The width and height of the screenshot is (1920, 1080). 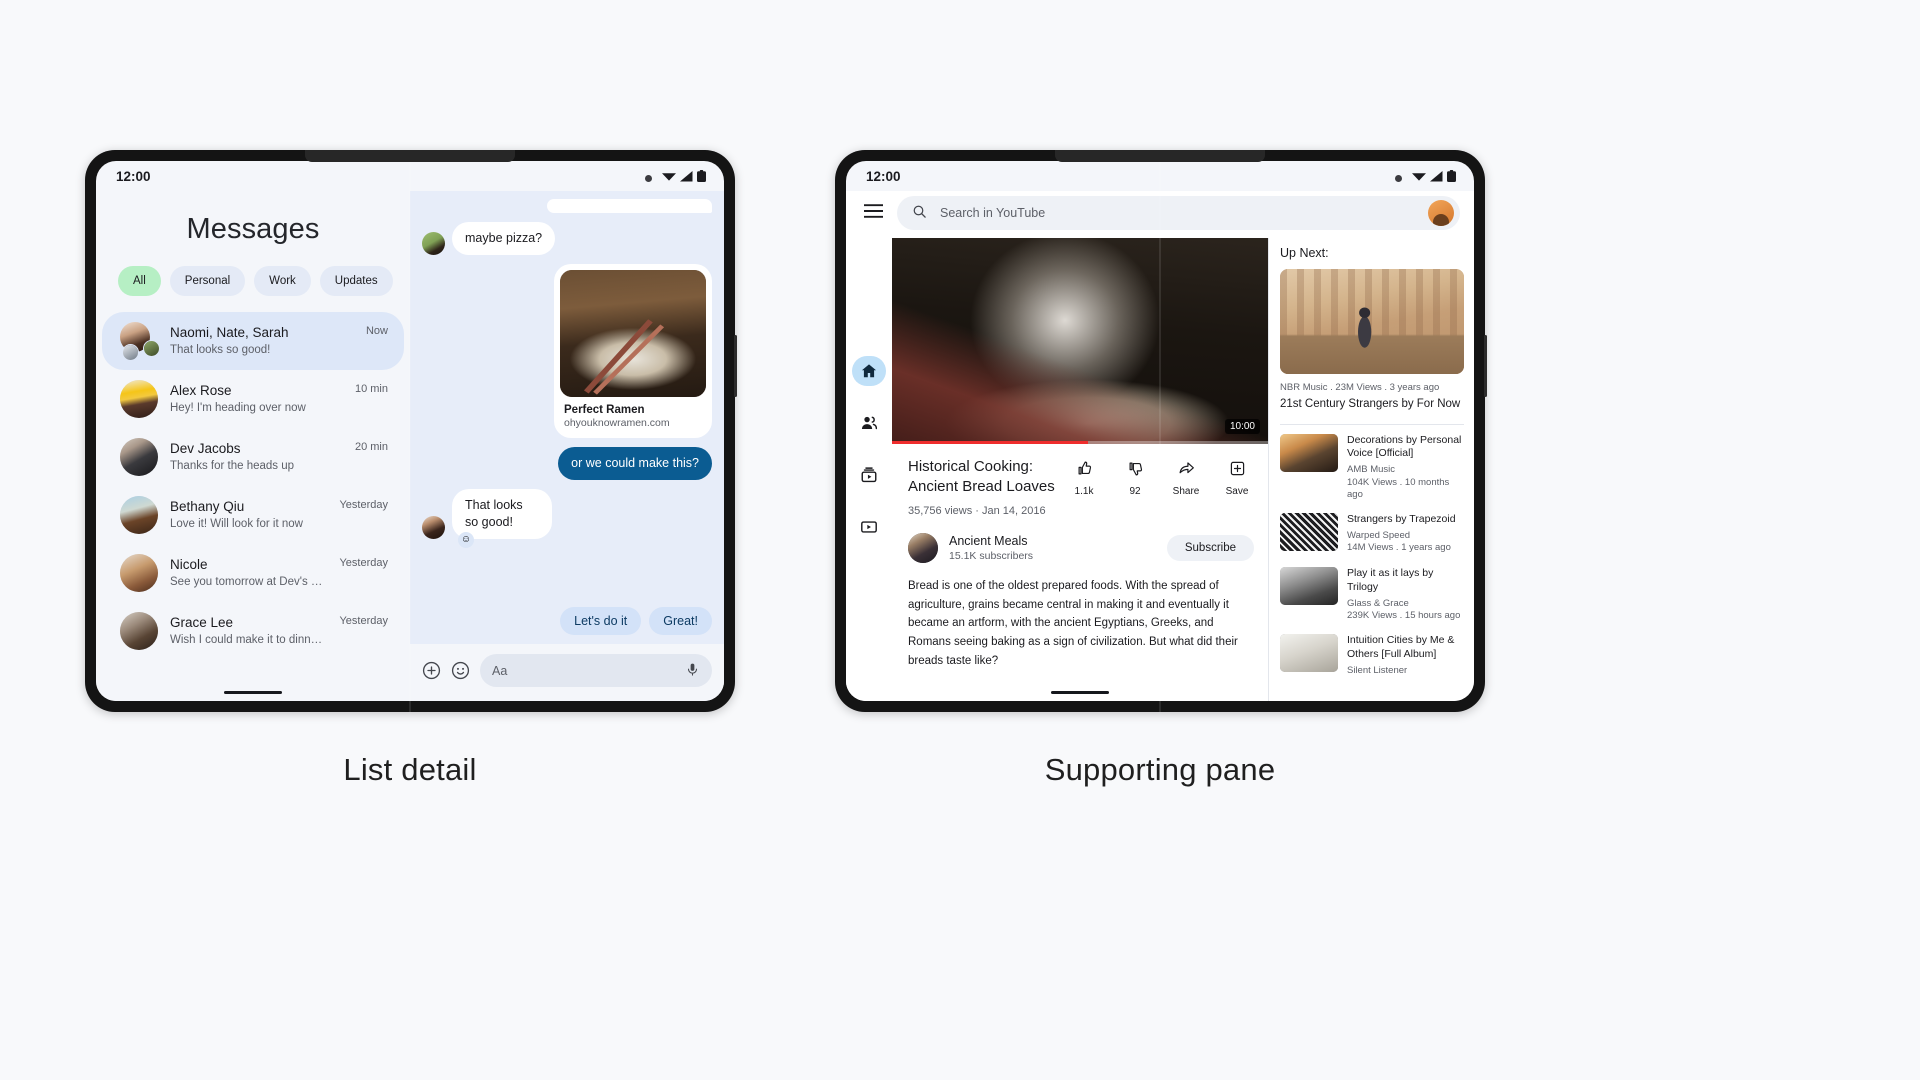 I want to click on message-row-partial, so click(x=567, y=206).